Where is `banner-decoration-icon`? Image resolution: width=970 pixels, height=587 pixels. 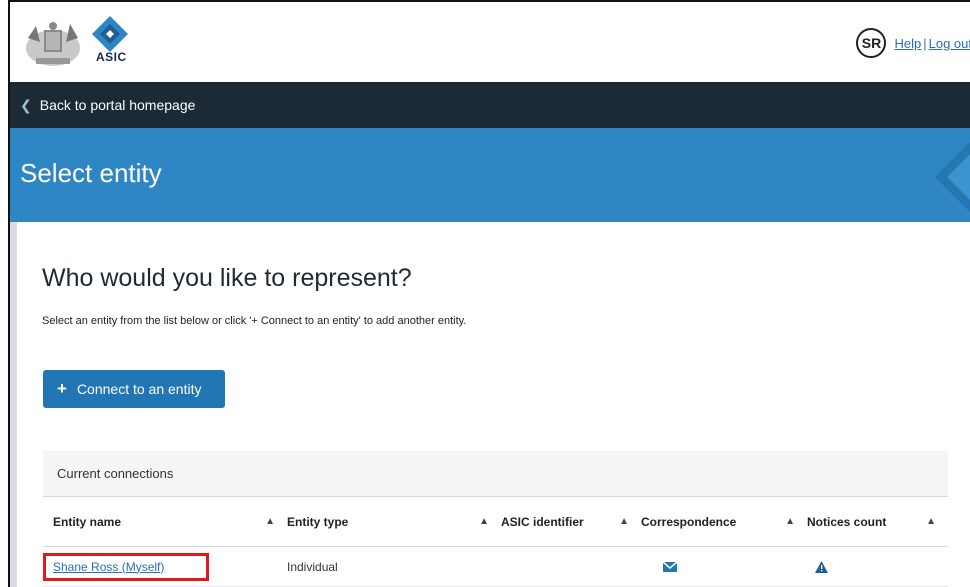 banner-decoration-icon is located at coordinates (952, 177).